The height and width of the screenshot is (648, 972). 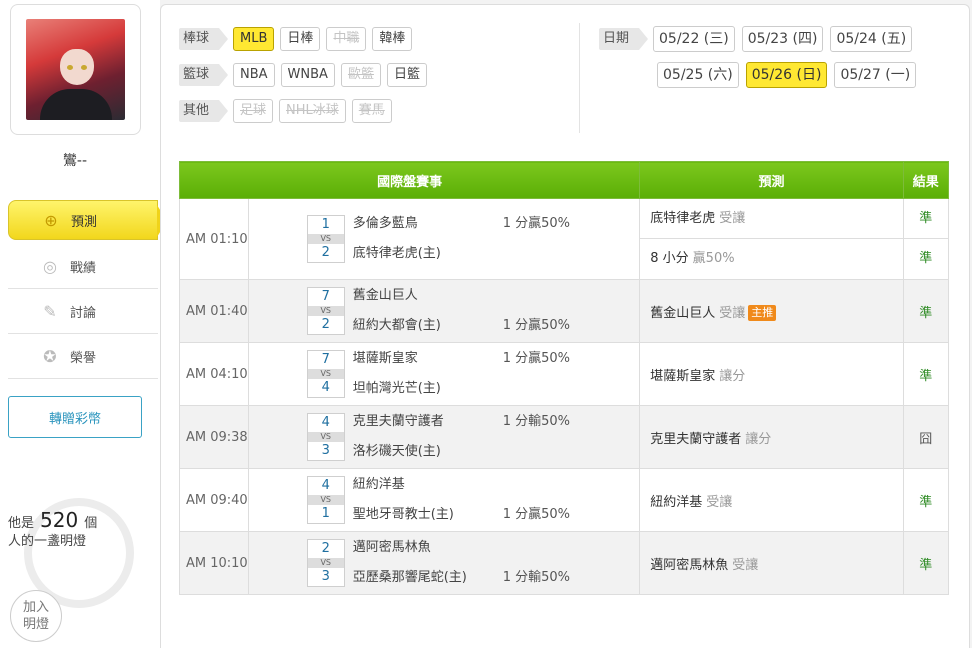 I want to click on teams: 堪薩斯皇家 1 分贏50% 坦帕灣光芒(主), so click(x=461, y=374).